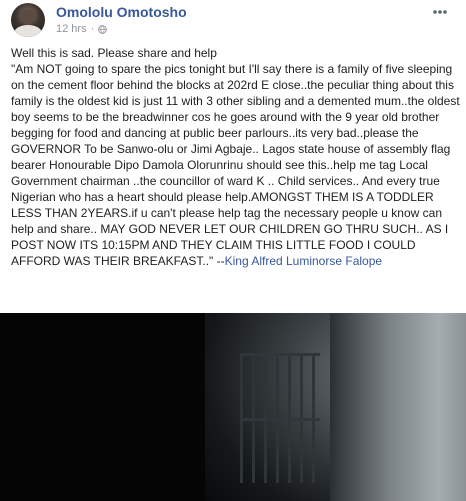 The height and width of the screenshot is (501, 466). Describe the element at coordinates (71, 29) in the screenshot. I see `post-timestamp: 12 hrs` at that location.